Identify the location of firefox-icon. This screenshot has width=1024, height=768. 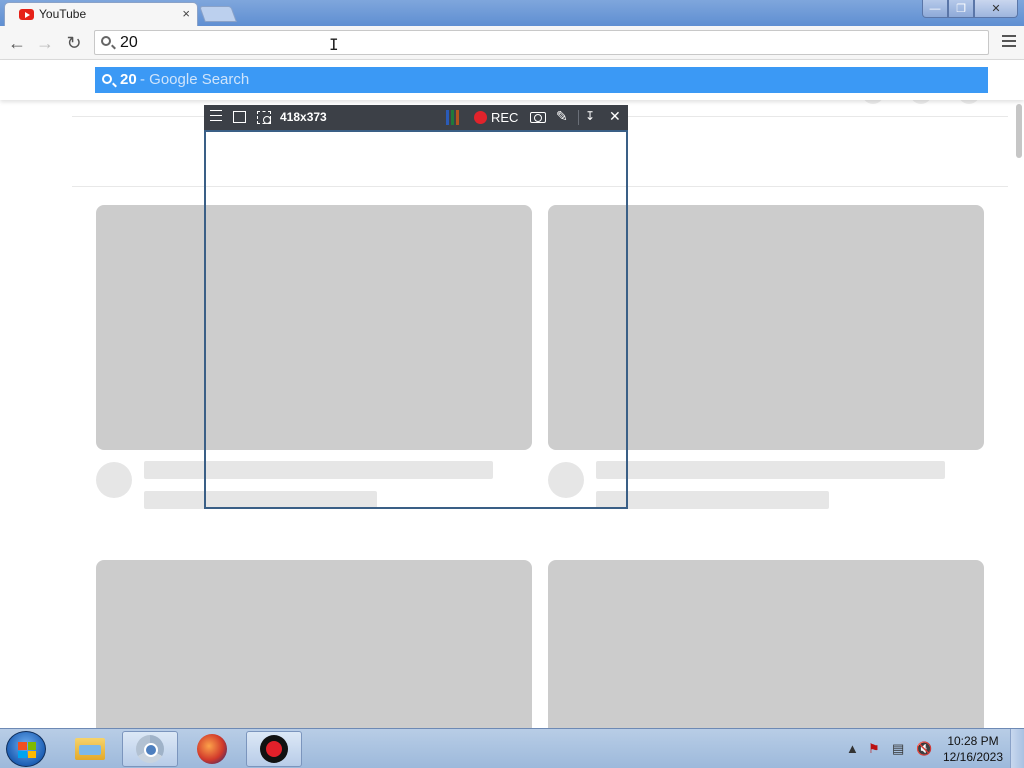
(212, 749).